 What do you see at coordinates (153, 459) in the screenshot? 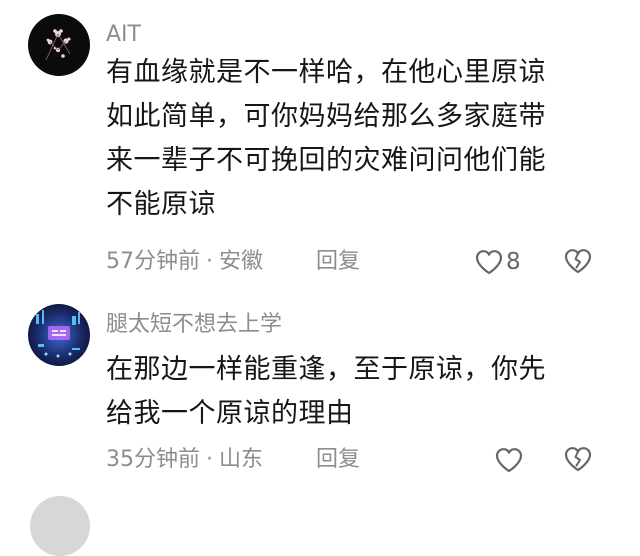
I see `timestamp: 35分钟前` at bounding box center [153, 459].